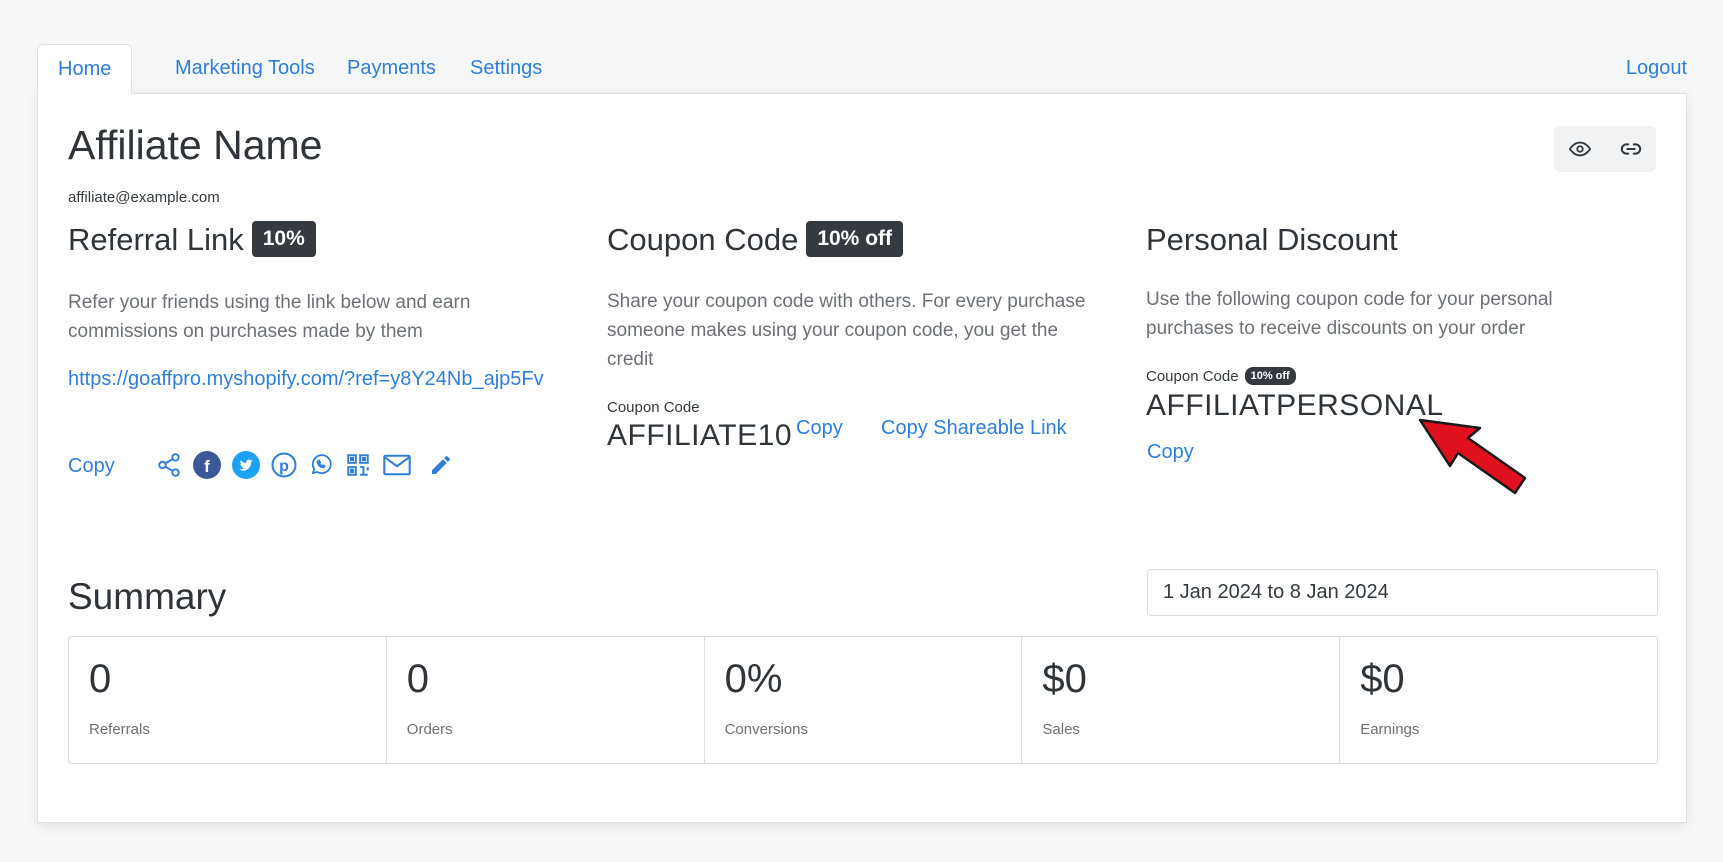 The width and height of the screenshot is (1723, 862). Describe the element at coordinates (245, 69) in the screenshot. I see `tab-marketing-tools: Marketing Tools` at that location.